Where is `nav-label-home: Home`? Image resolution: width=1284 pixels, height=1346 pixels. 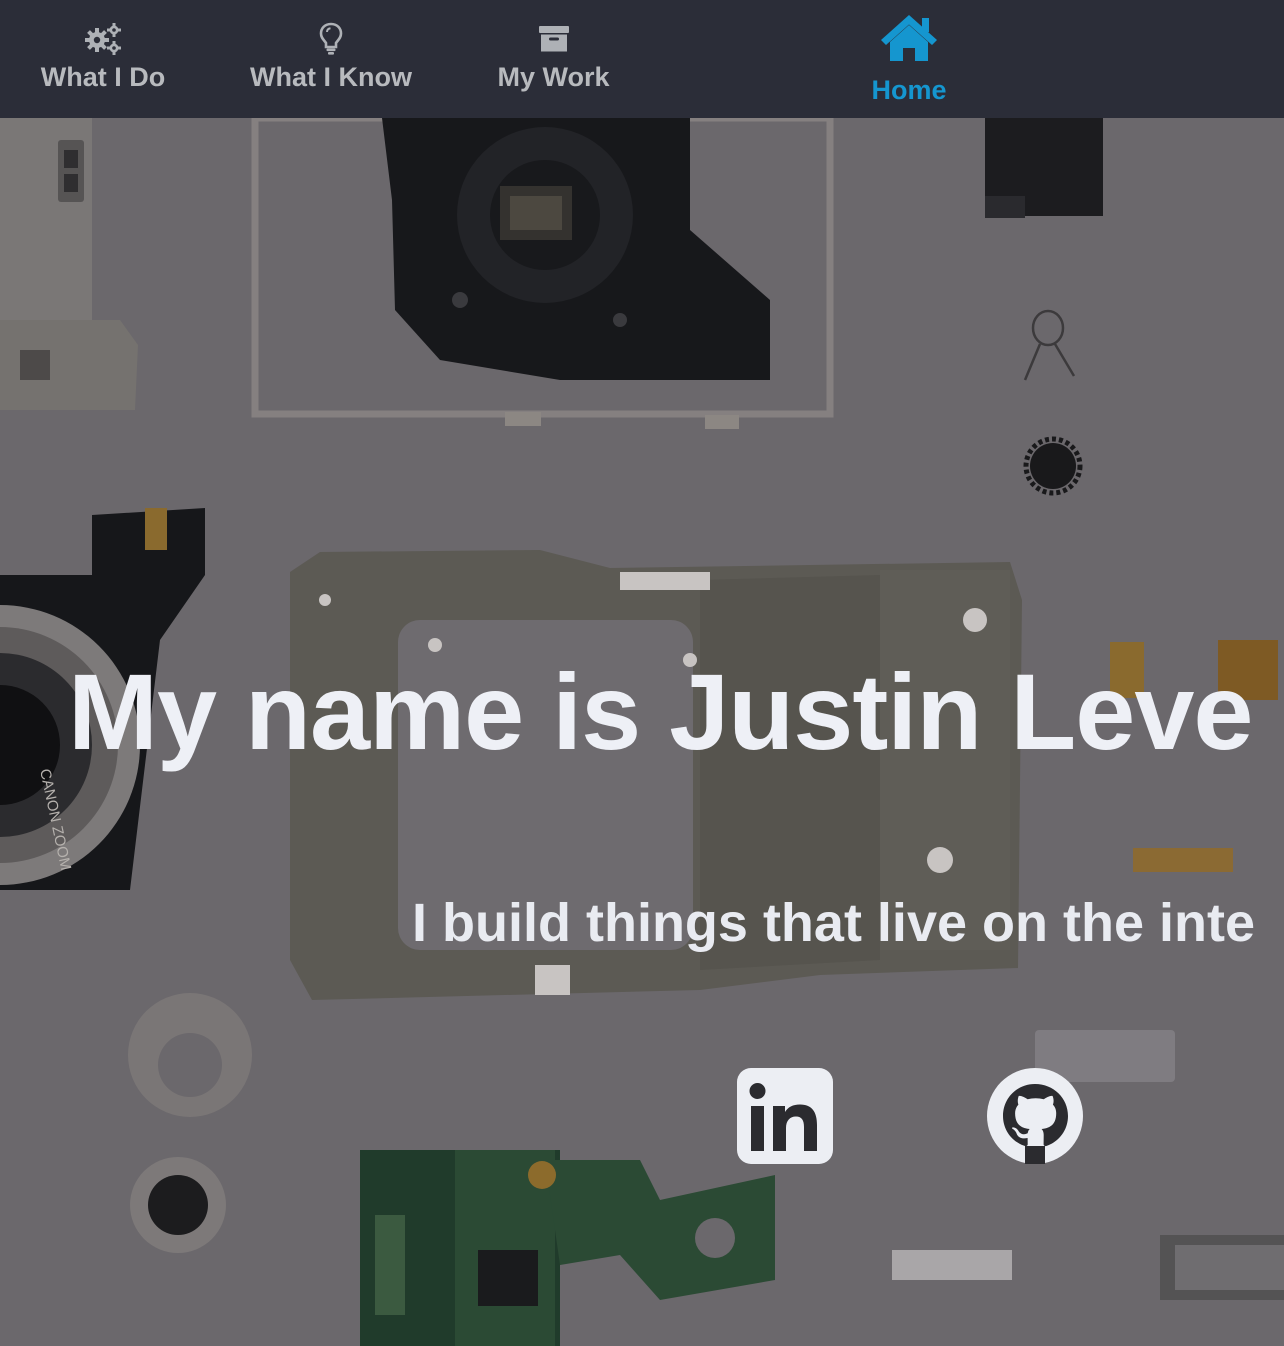 nav-label-home: Home is located at coordinates (909, 90).